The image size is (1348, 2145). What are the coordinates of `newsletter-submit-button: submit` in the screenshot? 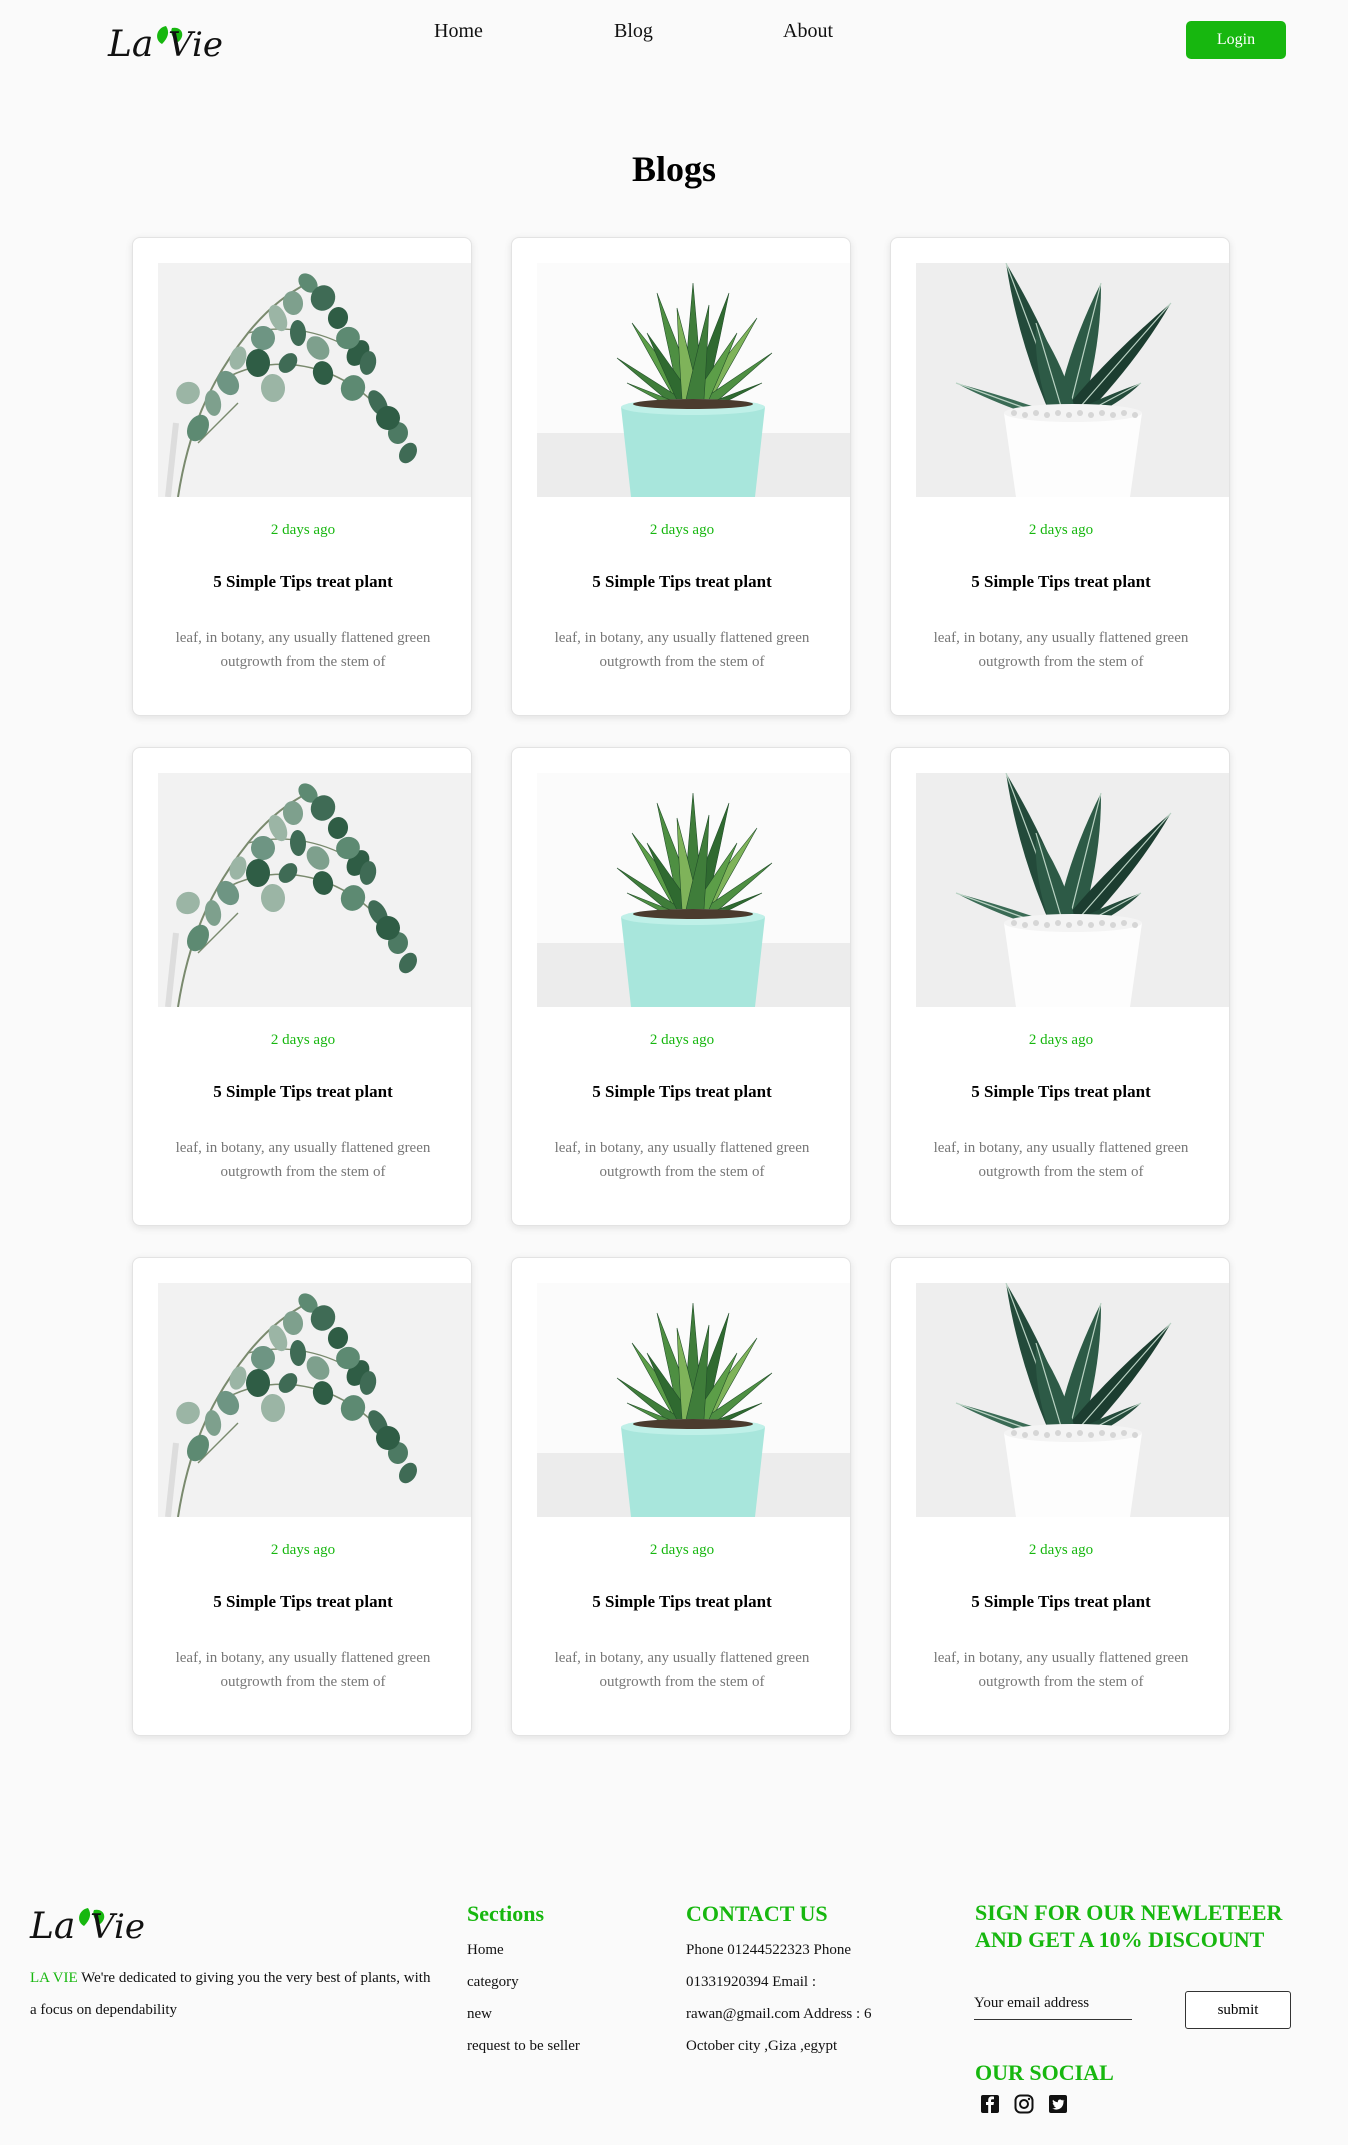 It's located at (1238, 2010).